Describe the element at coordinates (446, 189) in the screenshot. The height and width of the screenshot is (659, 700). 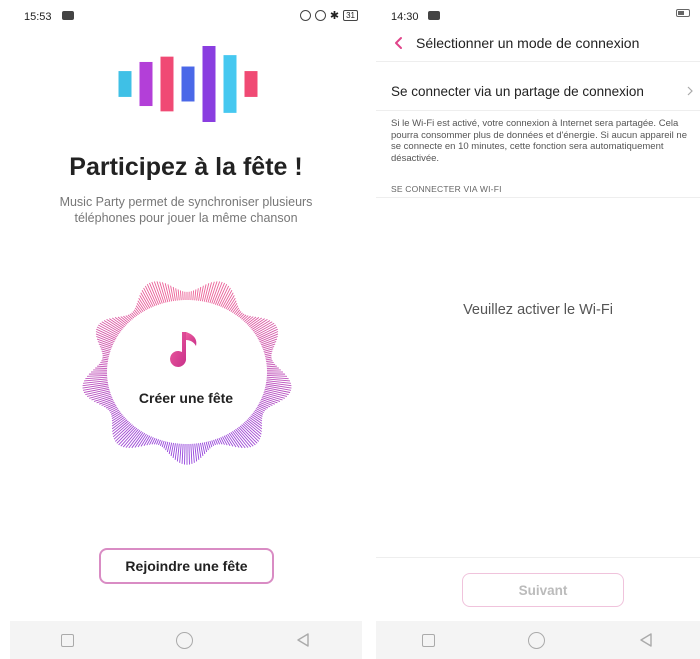
I see `section-header-wifi: SE CONNECTER VIA WI-FI` at that location.